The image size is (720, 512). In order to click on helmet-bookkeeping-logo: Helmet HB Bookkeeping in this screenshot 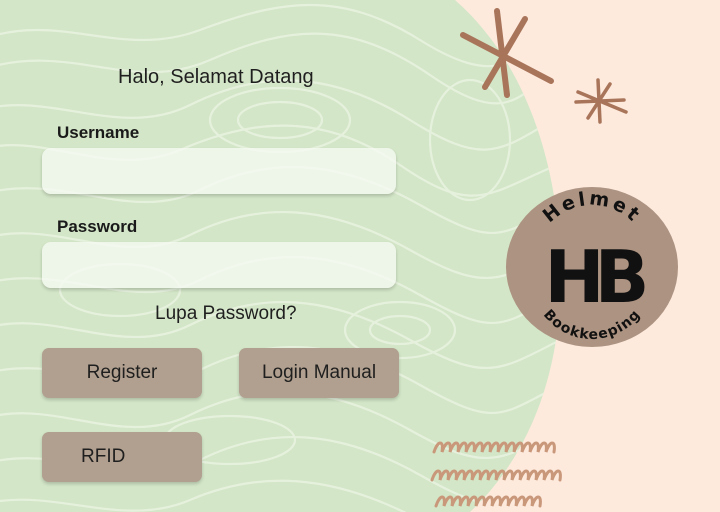, I will do `click(592, 267)`.